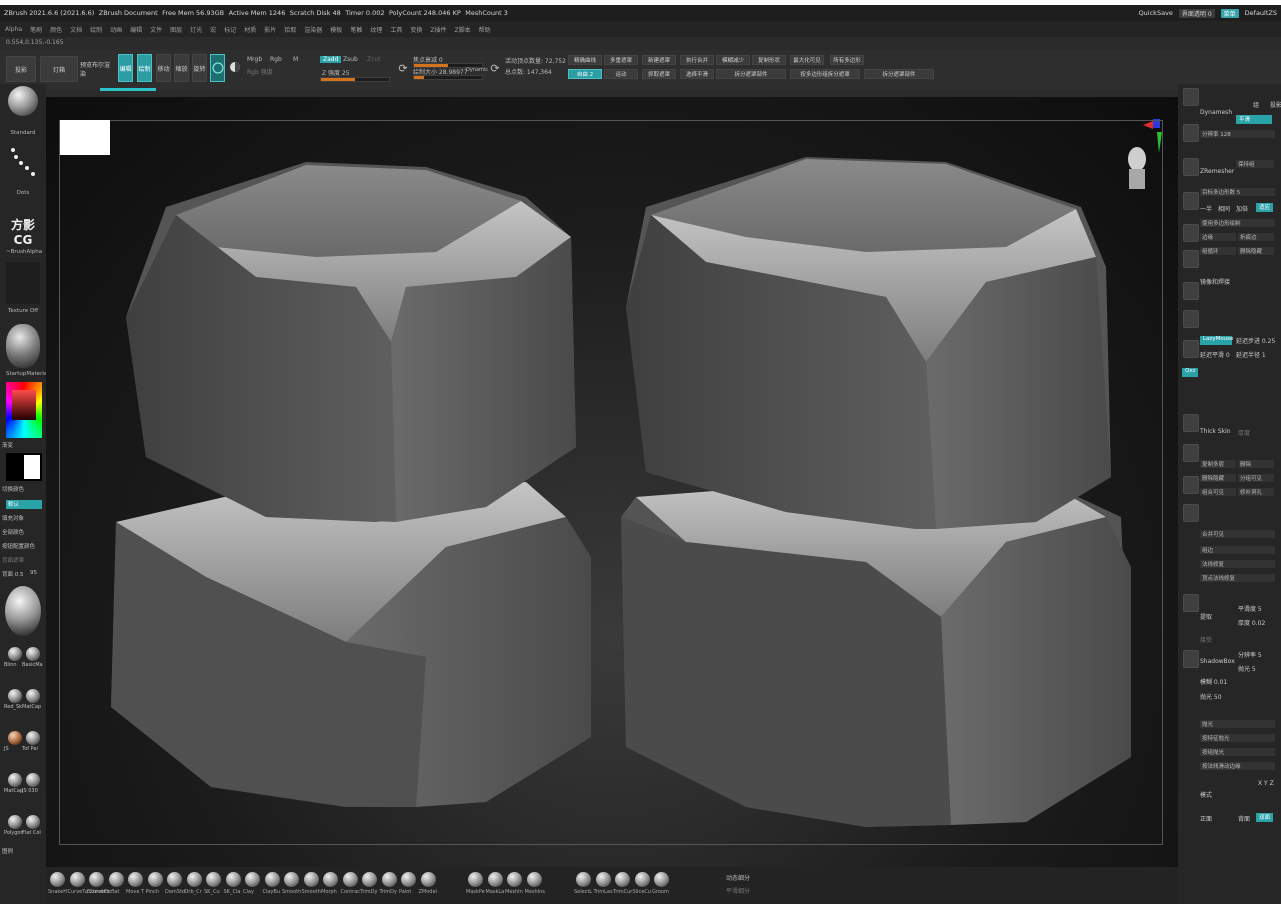 The image size is (1281, 904). Describe the element at coordinates (1191, 201) in the screenshot. I see `split-icon` at that location.